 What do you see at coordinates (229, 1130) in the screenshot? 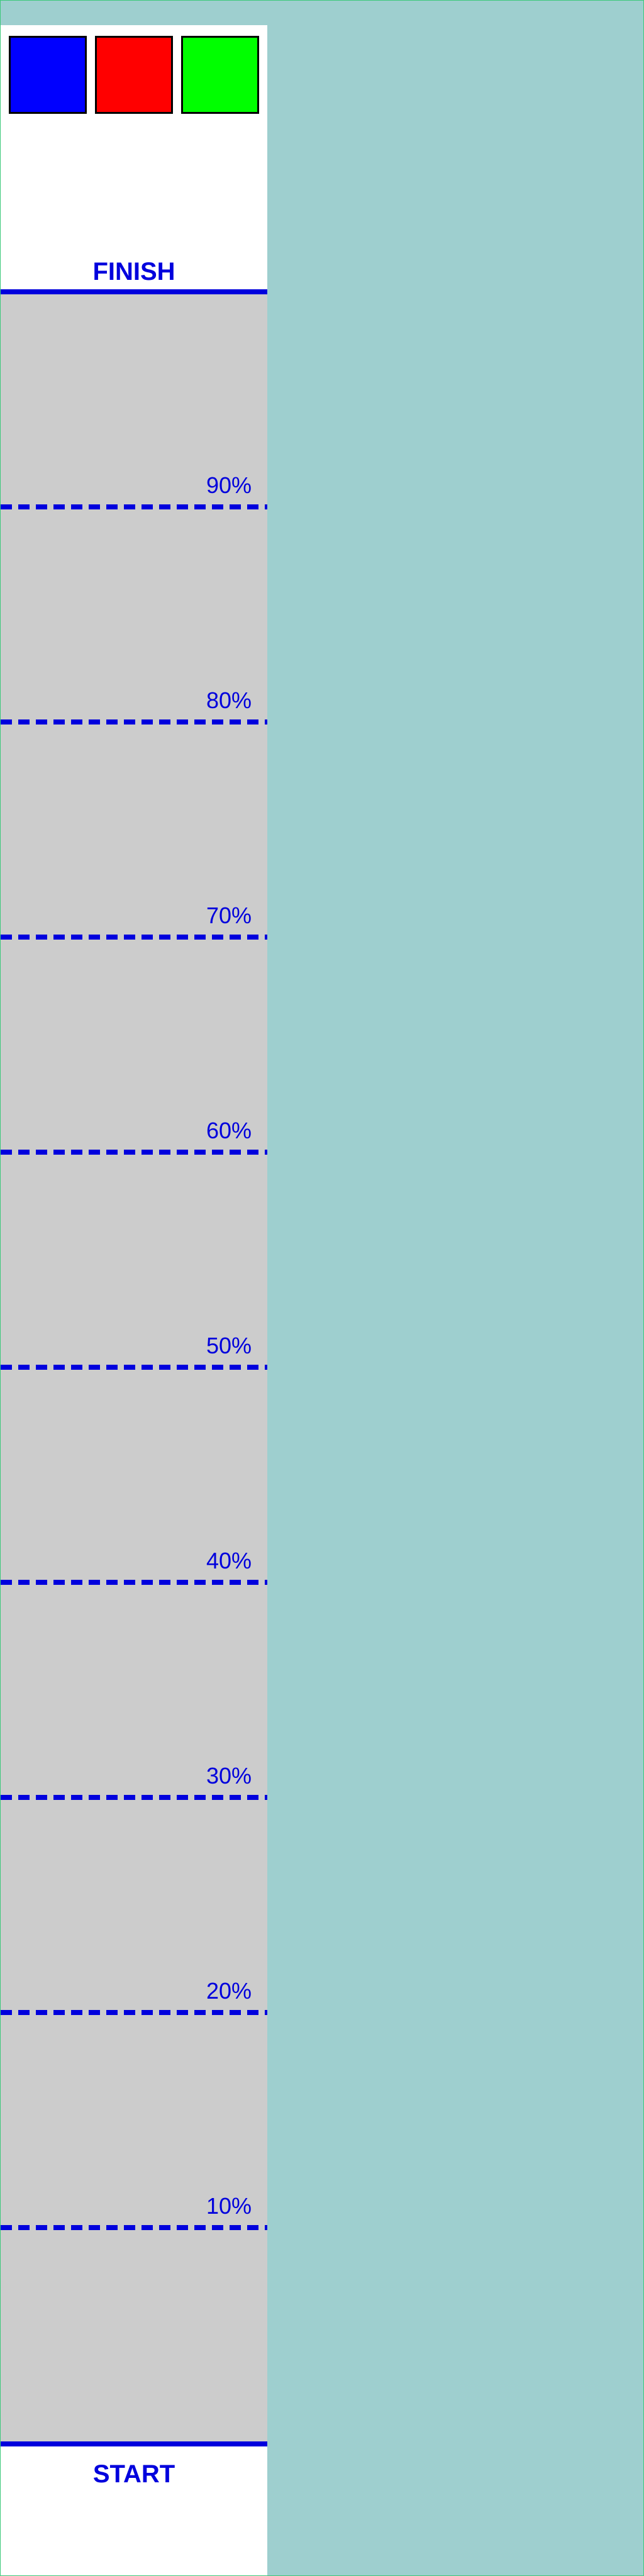
I see `marker-label: 60%` at bounding box center [229, 1130].